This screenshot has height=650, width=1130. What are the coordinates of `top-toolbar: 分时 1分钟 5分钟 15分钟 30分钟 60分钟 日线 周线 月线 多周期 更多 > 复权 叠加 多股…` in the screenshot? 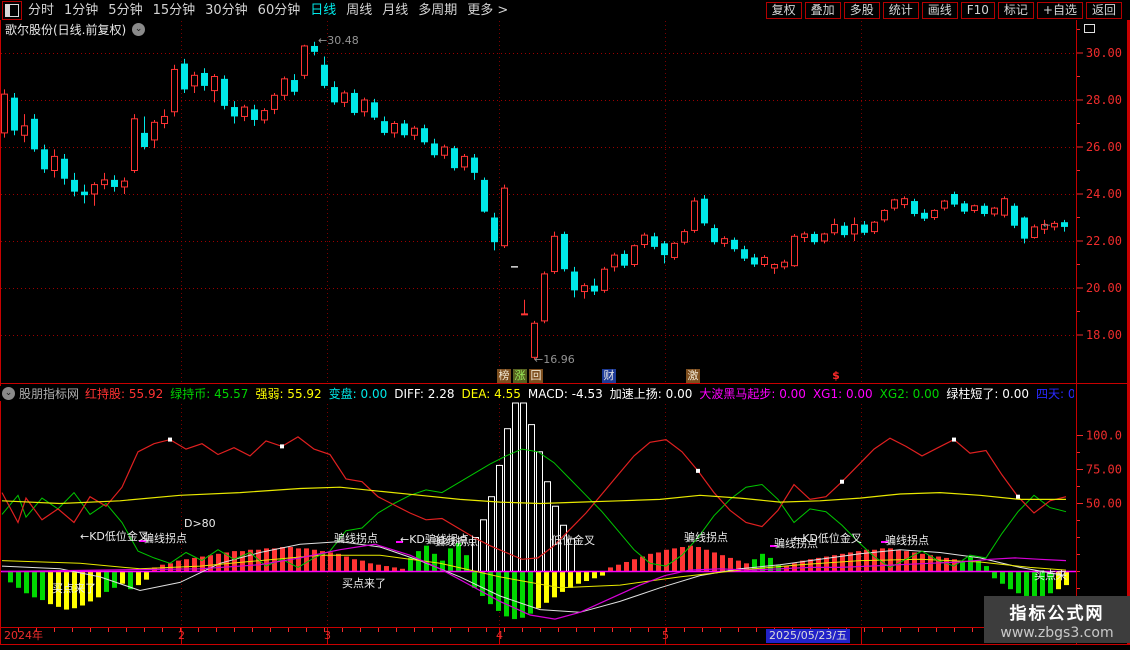 It's located at (565, 10).